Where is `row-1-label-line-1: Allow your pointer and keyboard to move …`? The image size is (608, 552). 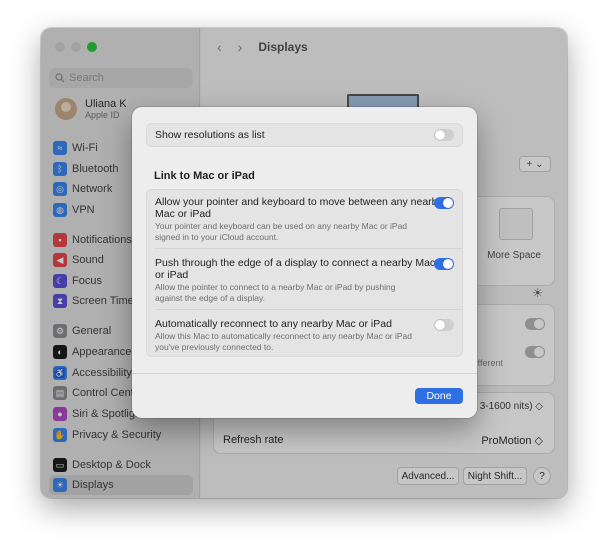 row-1-label-line-1: Allow your pointer and keyboard to move … is located at coordinates (299, 202).